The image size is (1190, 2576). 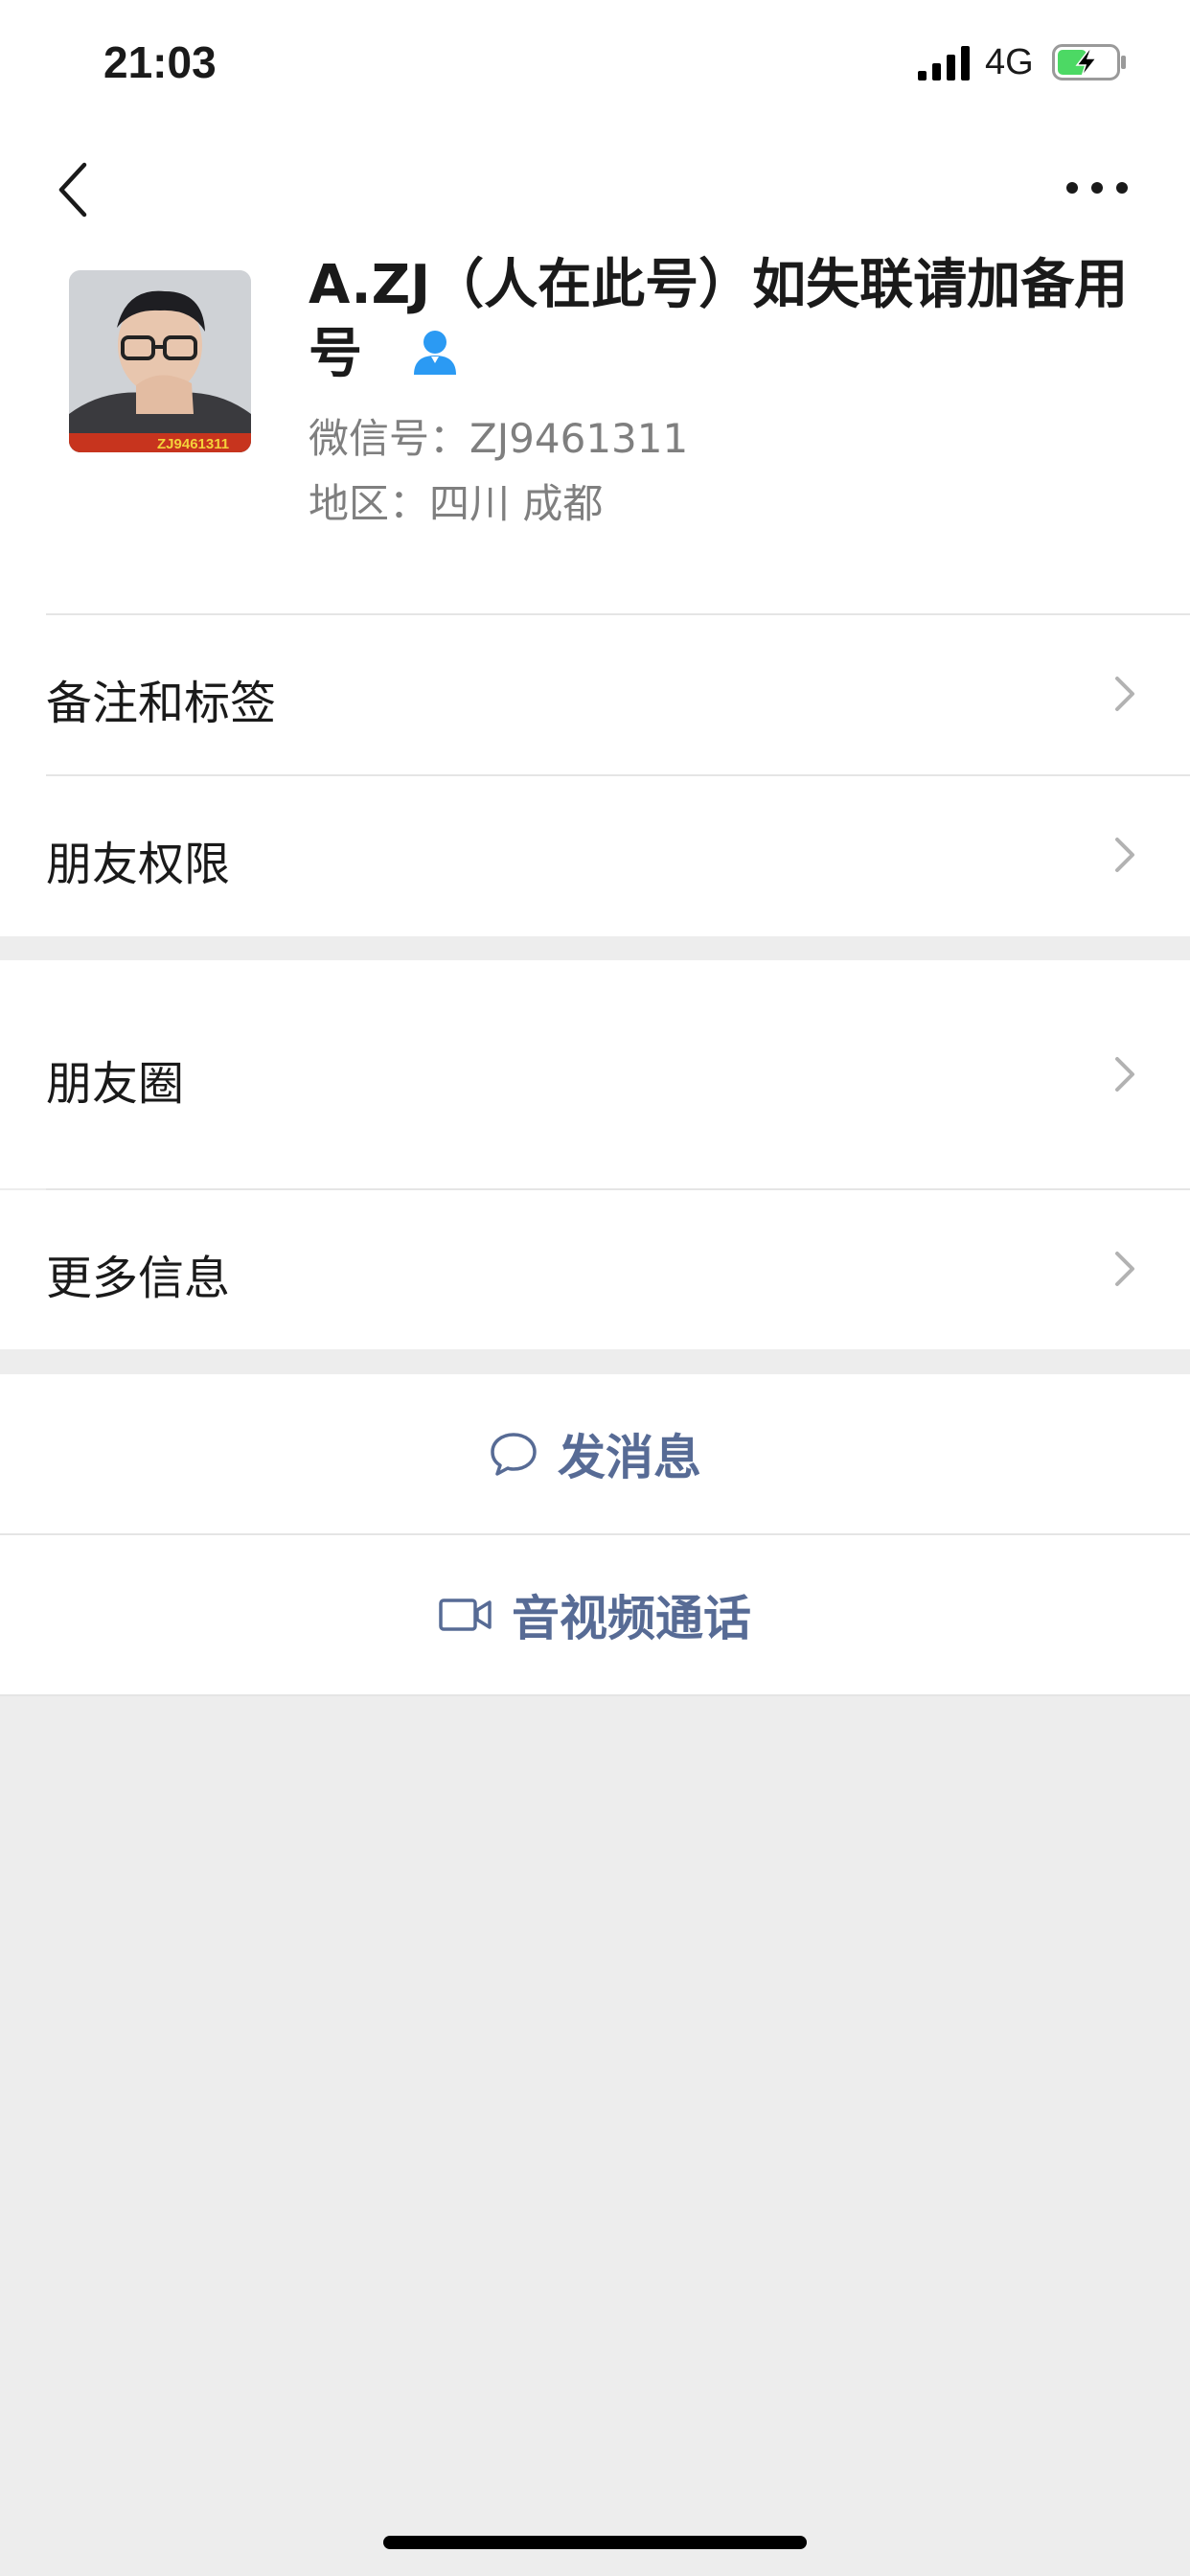 I want to click on remark-tags-label: 备注和标签, so click(x=162, y=703).